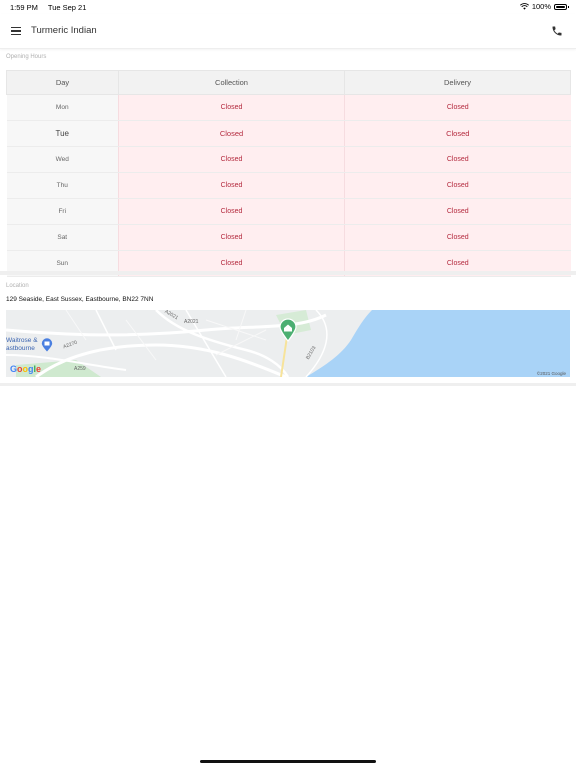 The image size is (576, 768). I want to click on restaurant-location-marker-icon, so click(288, 330).